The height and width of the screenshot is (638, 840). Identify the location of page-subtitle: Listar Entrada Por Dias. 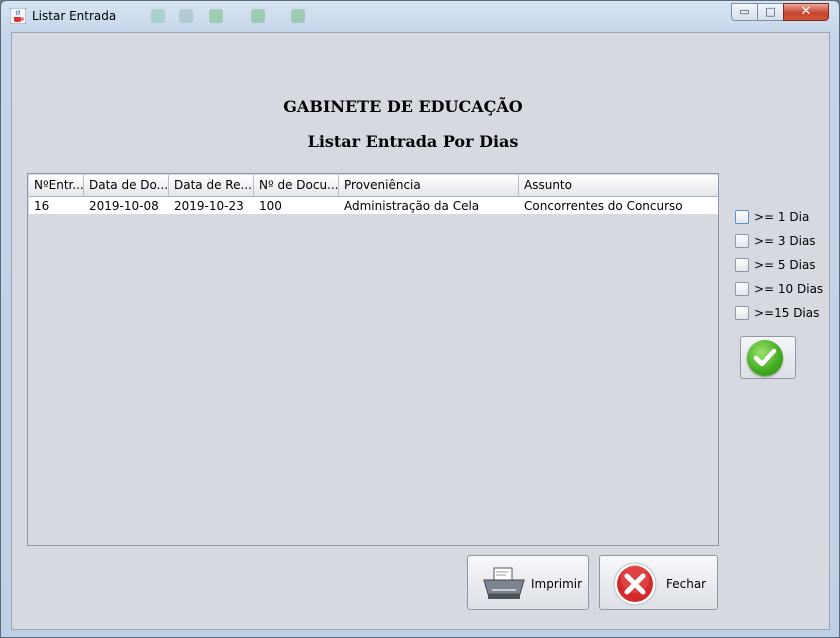
(413, 141).